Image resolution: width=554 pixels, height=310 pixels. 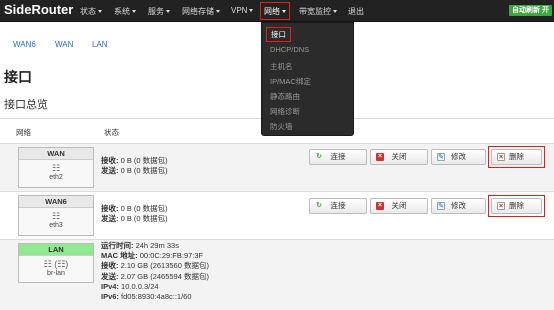 What do you see at coordinates (125, 11) in the screenshot?
I see `menu-system: 系统` at bounding box center [125, 11].